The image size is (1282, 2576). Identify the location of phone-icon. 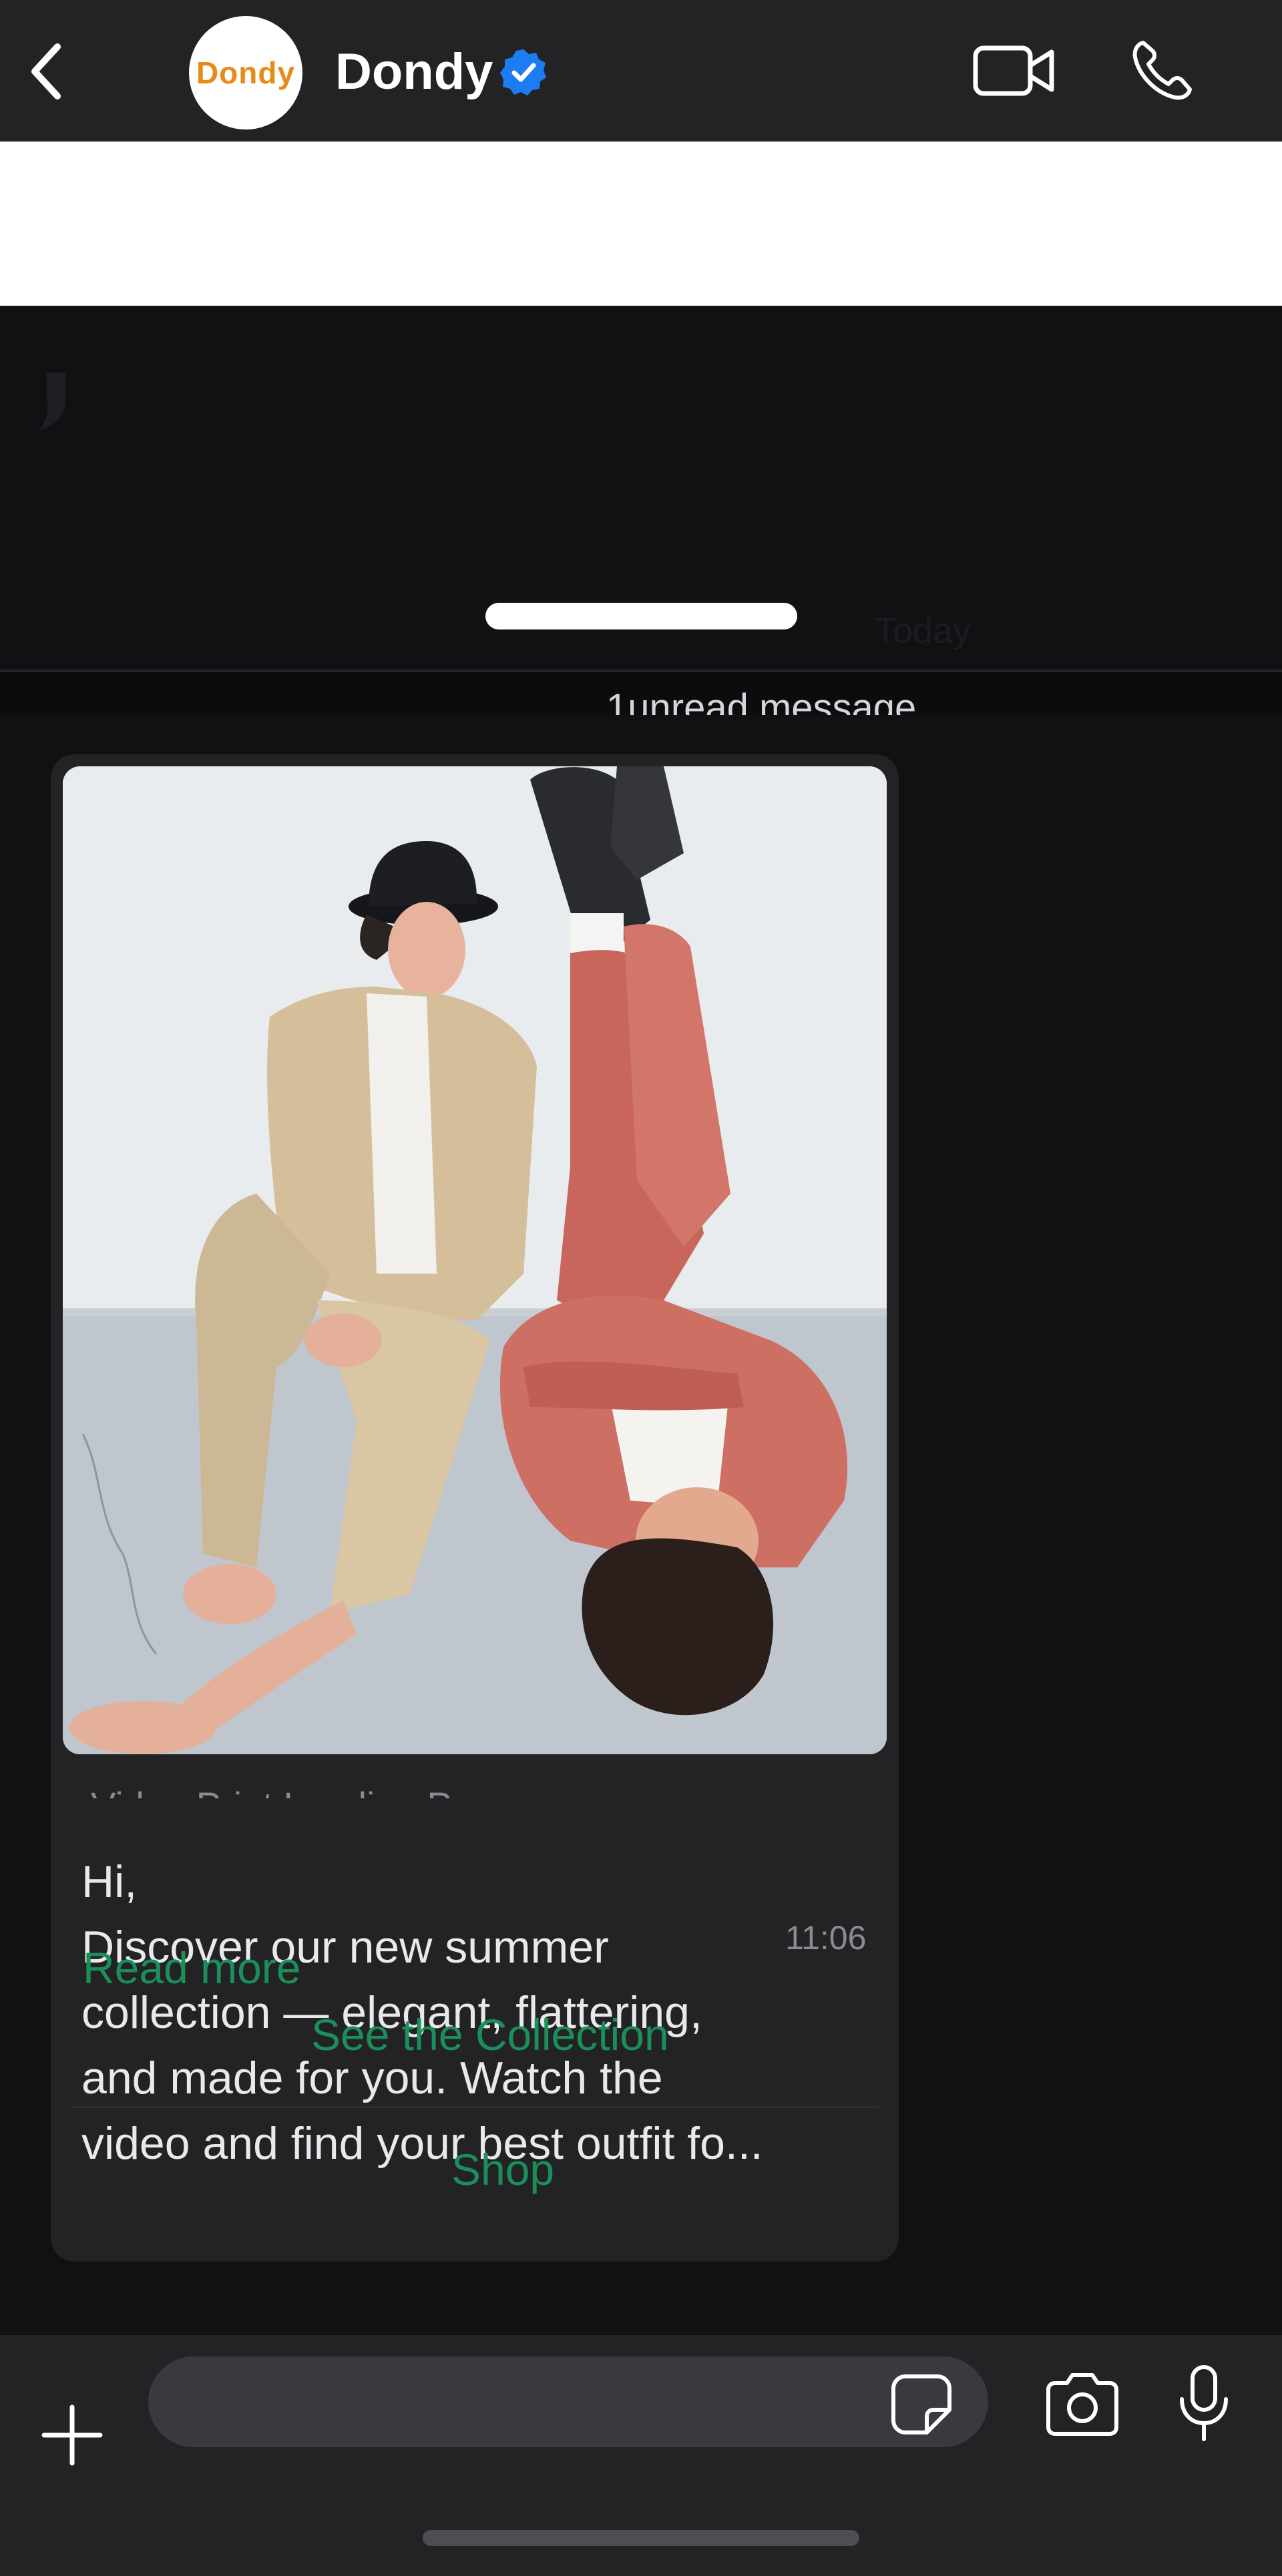
(1162, 70).